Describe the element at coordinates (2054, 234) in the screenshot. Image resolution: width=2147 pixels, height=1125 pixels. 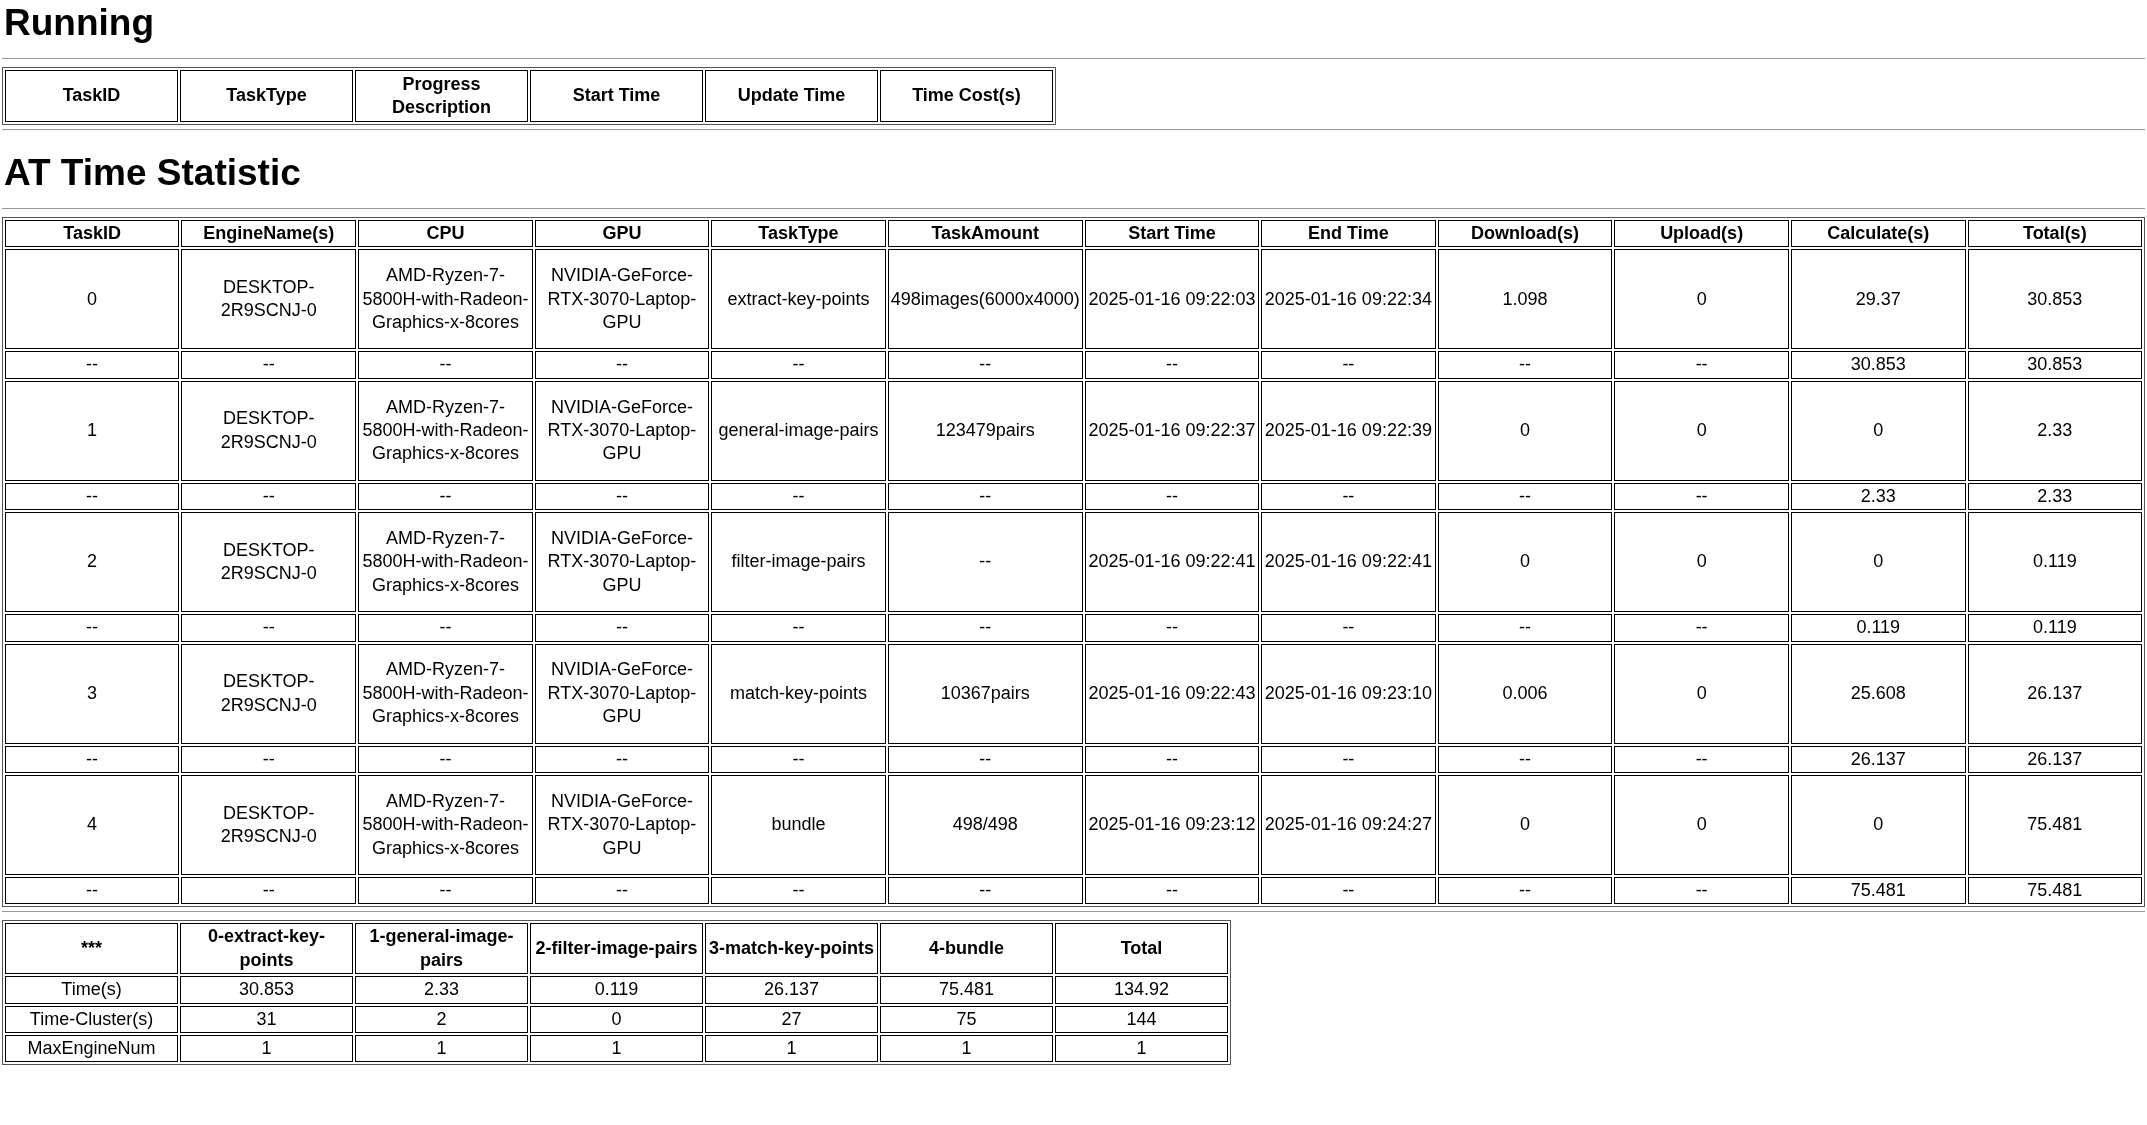
I see `column-header: Total(s)` at that location.